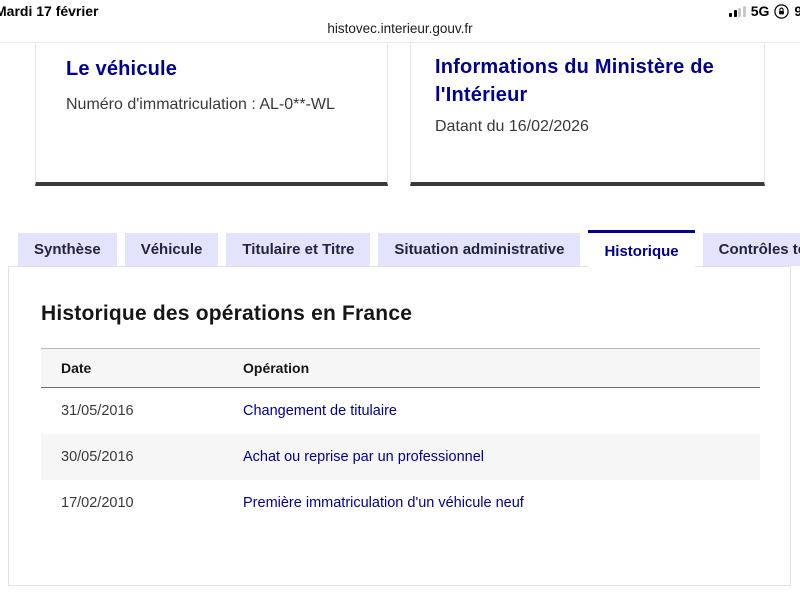 This screenshot has width=800, height=600. I want to click on tab-controles-techniques: Contrôles techniques, so click(751, 249).